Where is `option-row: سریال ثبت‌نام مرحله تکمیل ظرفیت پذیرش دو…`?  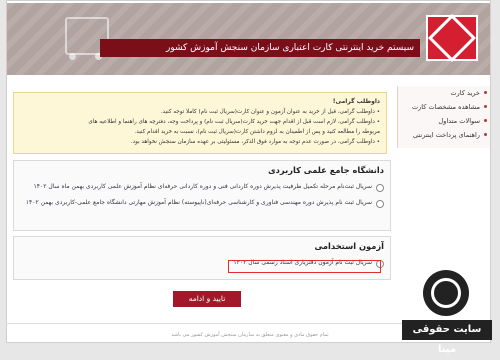
option-row: سریال ثبت‌نام مرحله تکمیل ظرفیت پذیرش دو… is located at coordinates (202, 187).